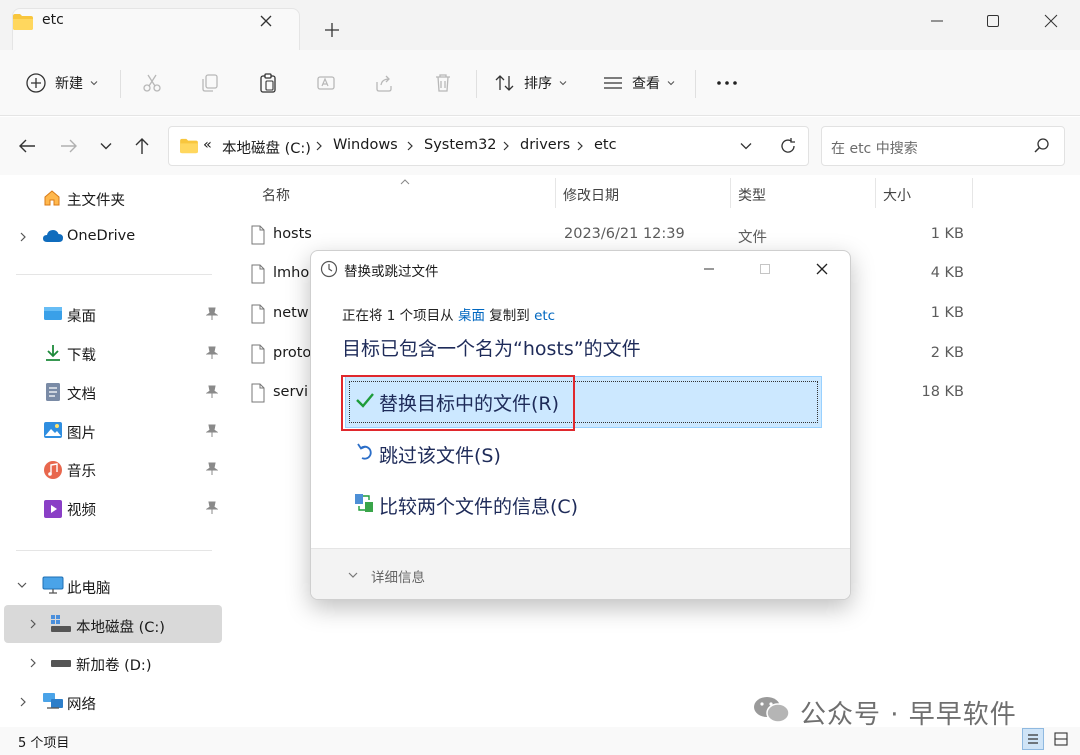 The image size is (1080, 755). What do you see at coordinates (332, 30) in the screenshot?
I see `new-tab-button` at bounding box center [332, 30].